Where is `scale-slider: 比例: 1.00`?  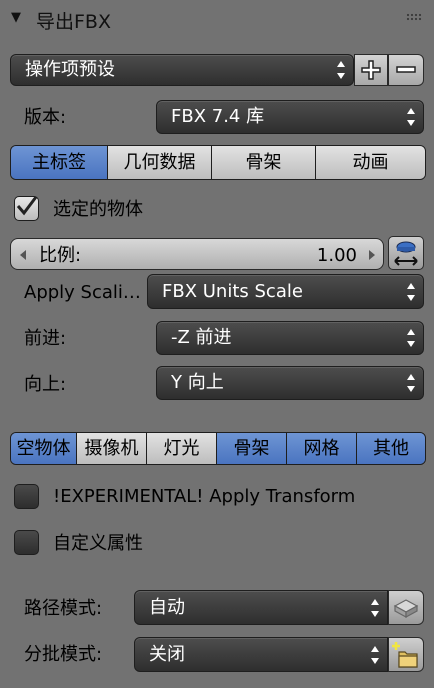 scale-slider: 比例: 1.00 is located at coordinates (197, 254).